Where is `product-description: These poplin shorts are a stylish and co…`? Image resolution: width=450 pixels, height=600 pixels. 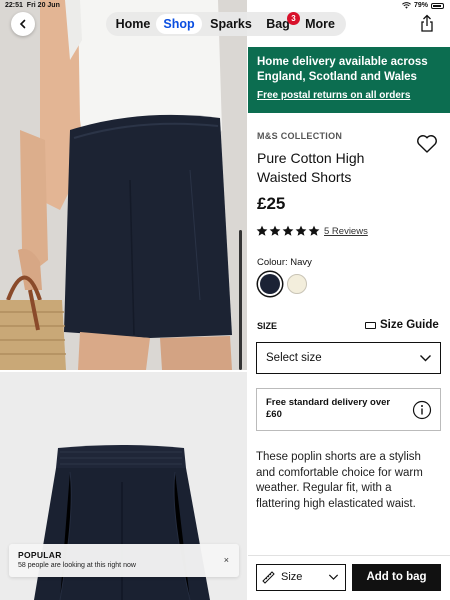
product-description: These poplin shorts are a stylish and co… is located at coordinates (339, 480).